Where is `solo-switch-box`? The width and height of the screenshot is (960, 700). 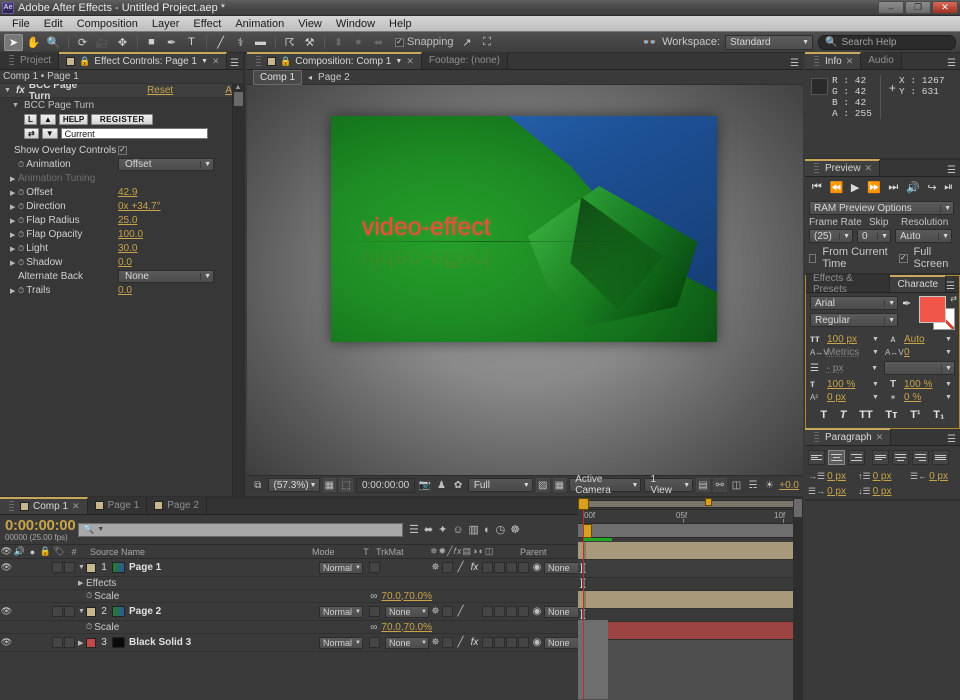 solo-switch-box is located at coordinates (69, 611).